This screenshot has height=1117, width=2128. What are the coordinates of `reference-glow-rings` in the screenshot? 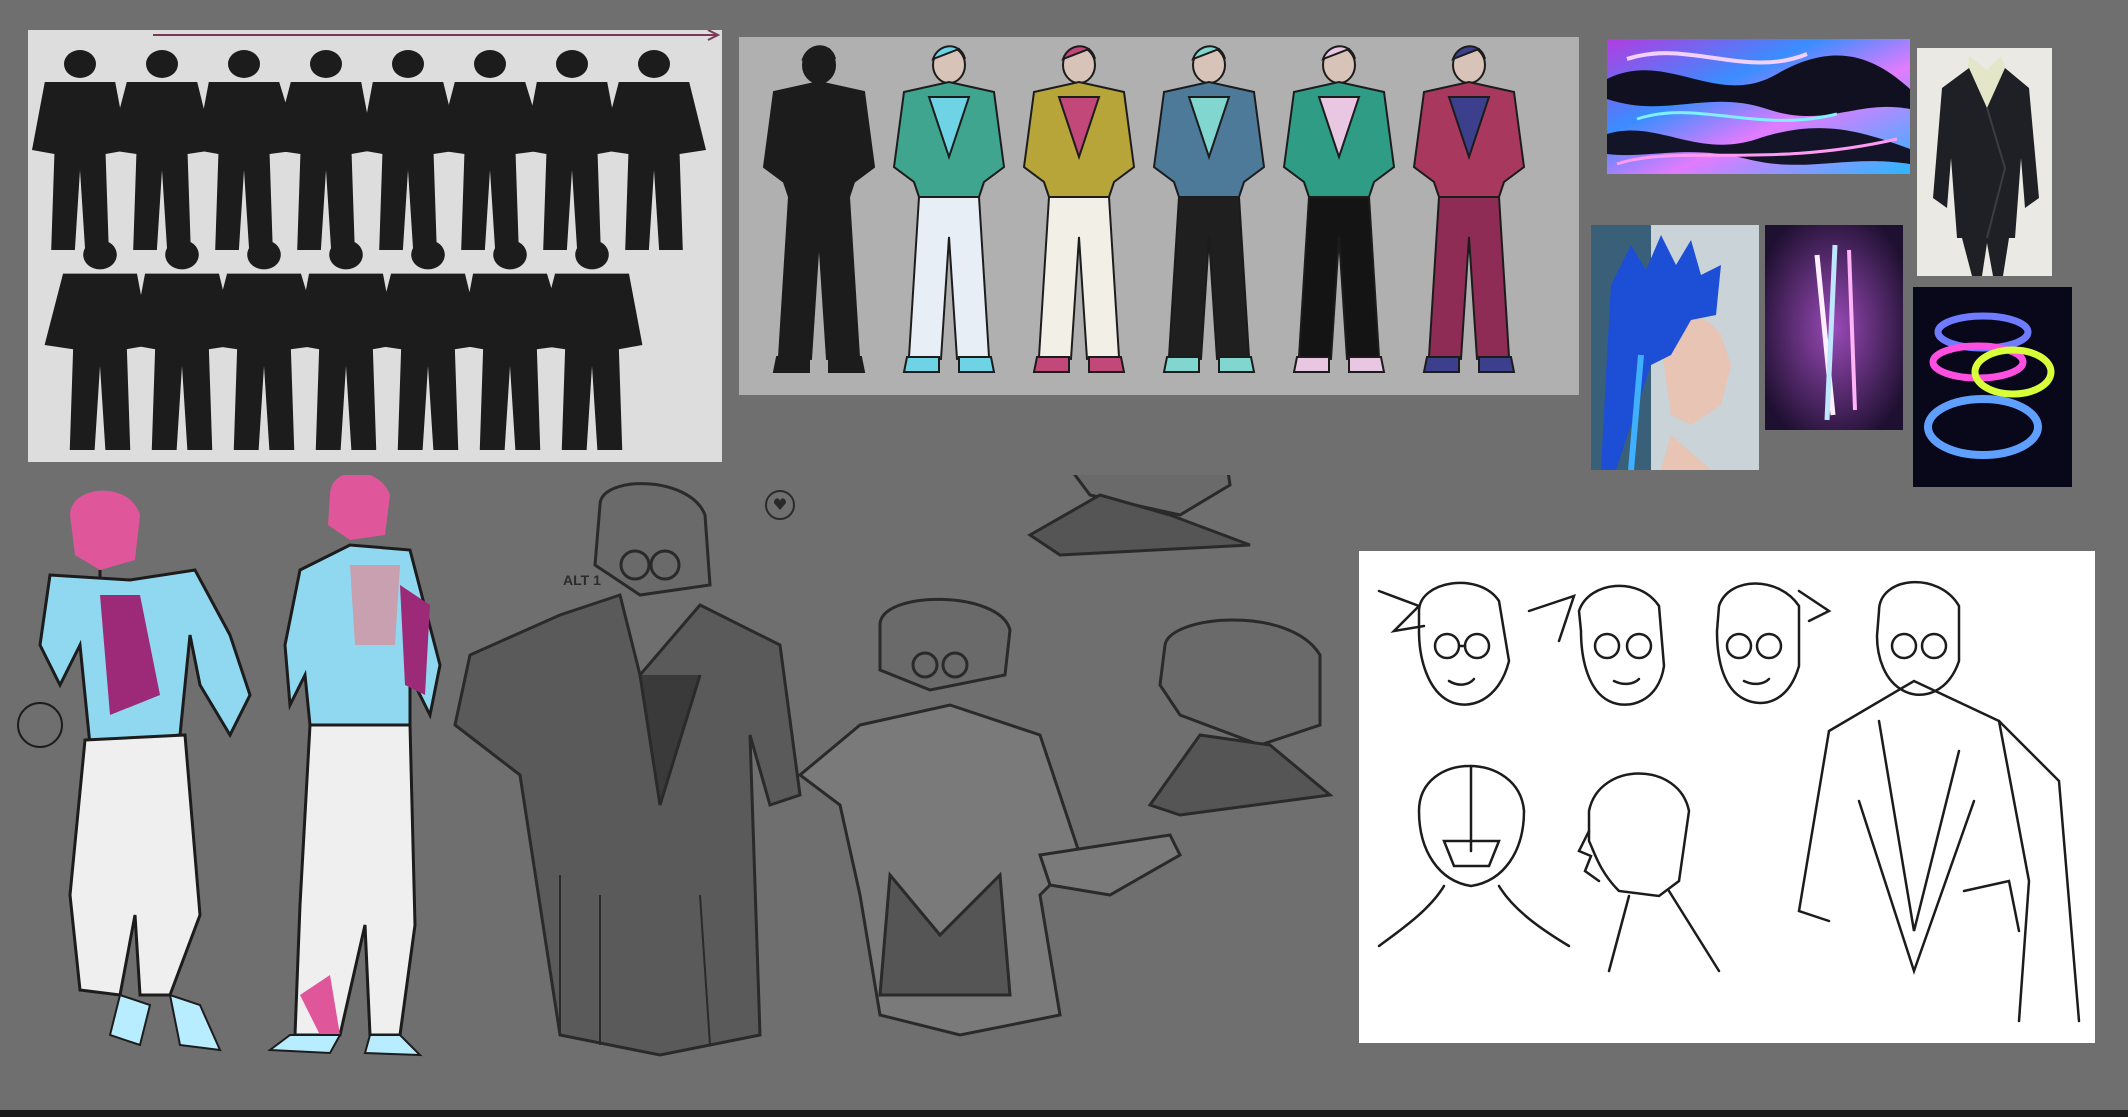 It's located at (1992, 387).